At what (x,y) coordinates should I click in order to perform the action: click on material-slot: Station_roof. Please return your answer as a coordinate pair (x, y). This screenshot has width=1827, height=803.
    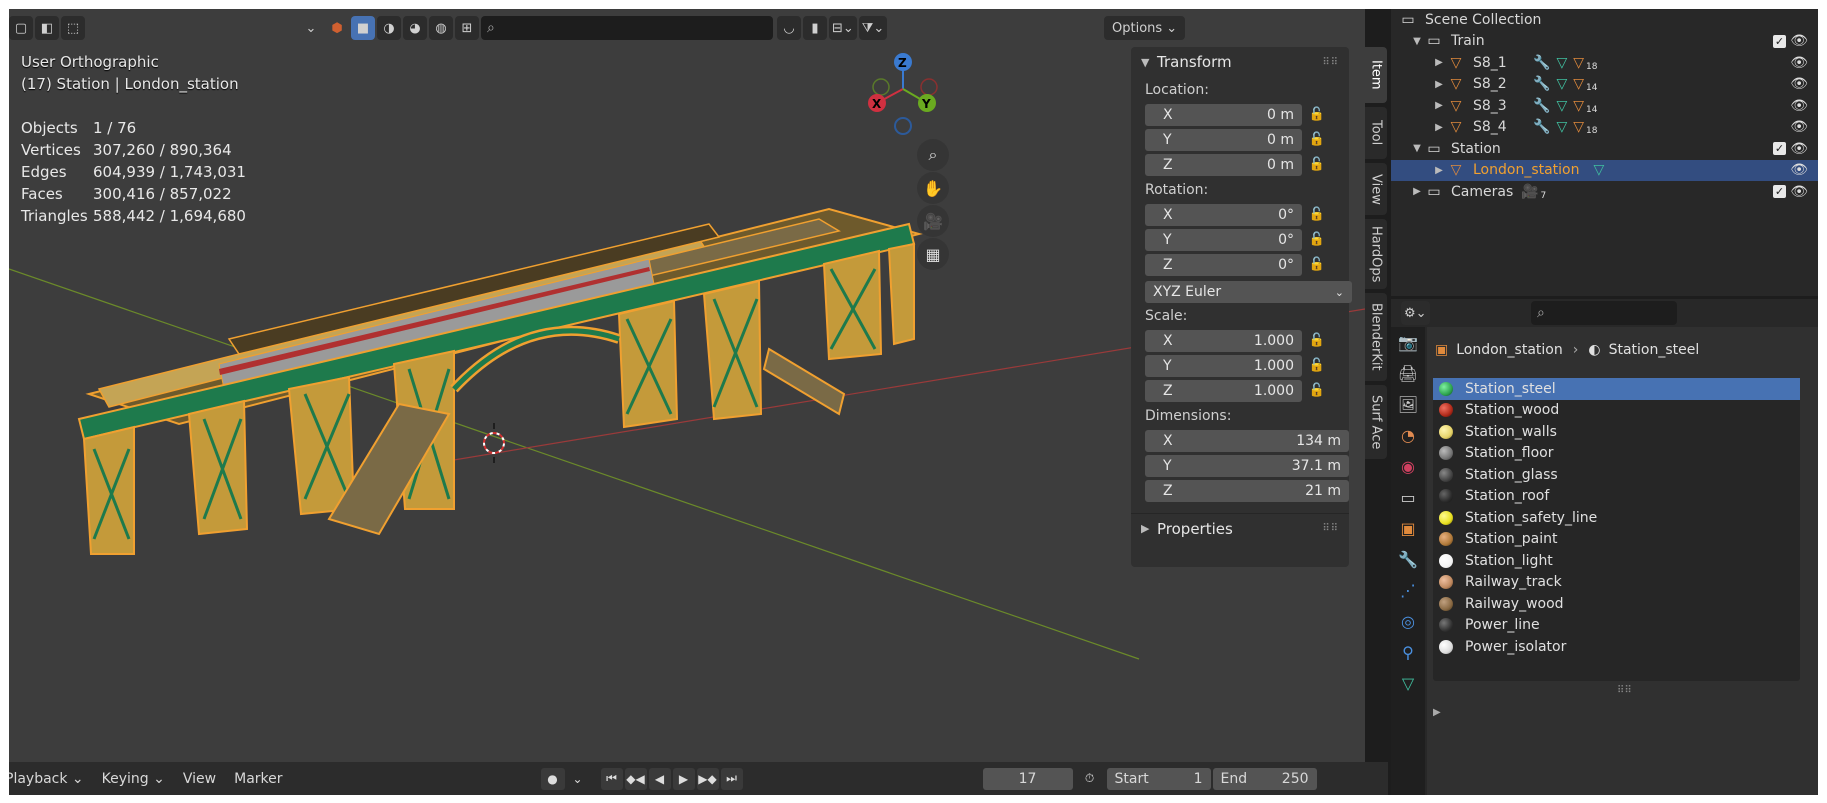
    Looking at the image, I should click on (1616, 497).